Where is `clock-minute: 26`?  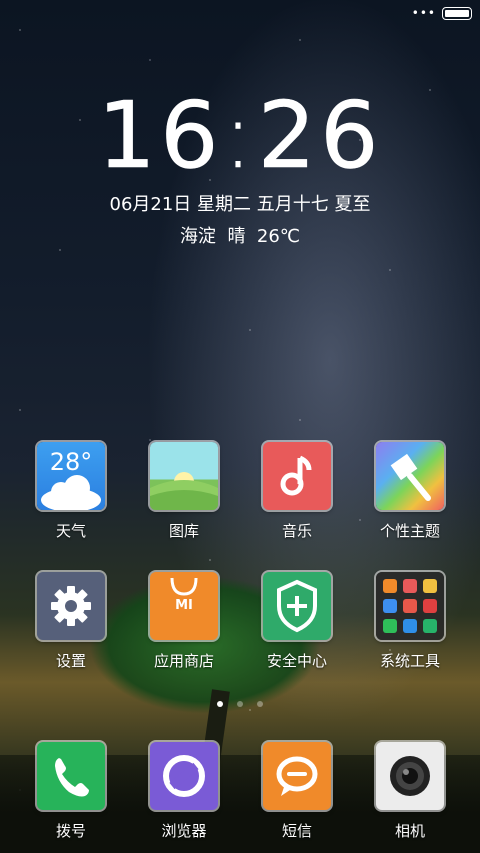
clock-minute: 26 is located at coordinates (320, 136).